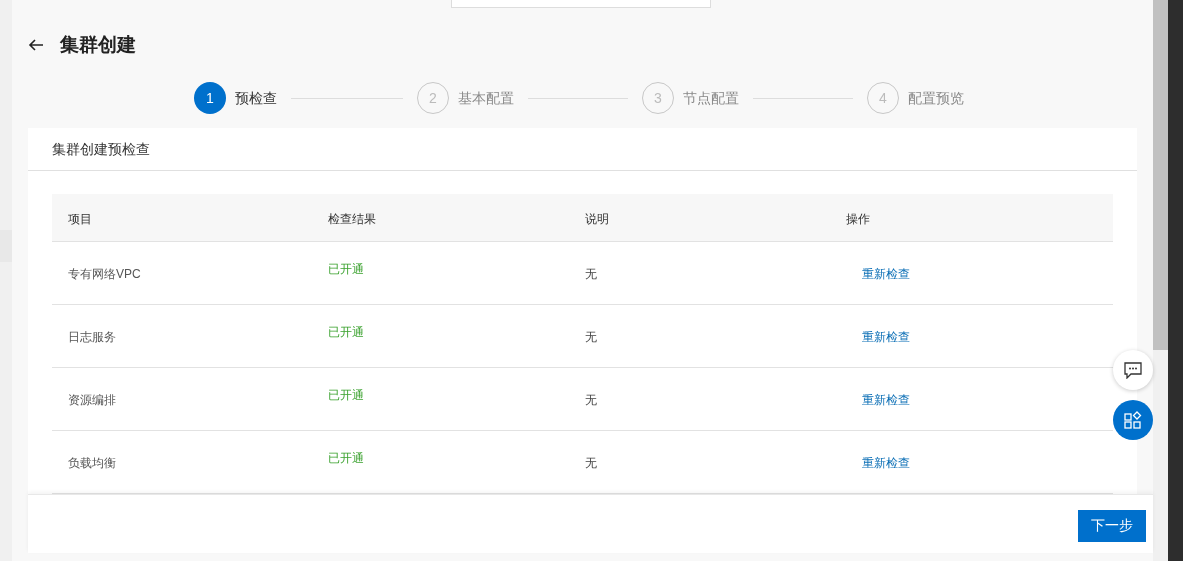  Describe the element at coordinates (92, 463) in the screenshot. I see `item-name: 负载均衡` at that location.